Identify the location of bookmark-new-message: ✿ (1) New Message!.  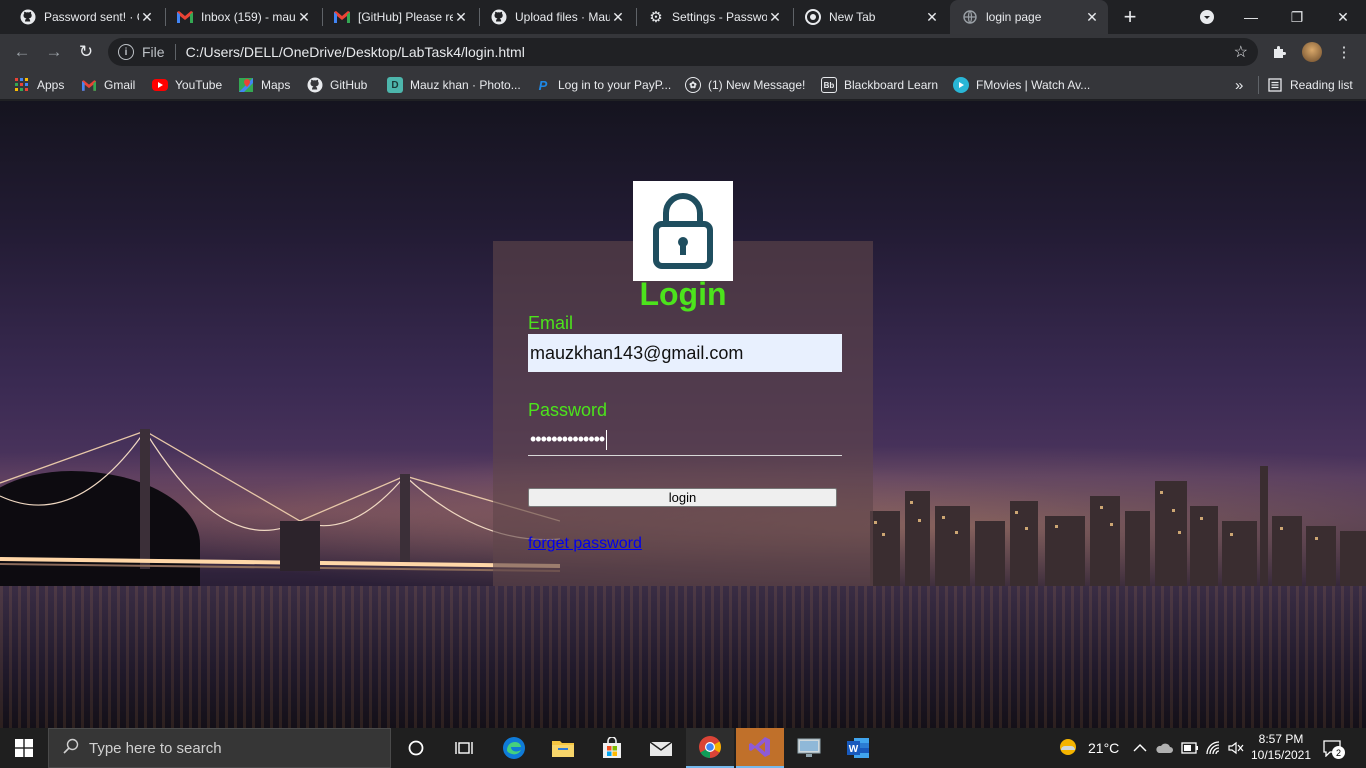
(745, 85).